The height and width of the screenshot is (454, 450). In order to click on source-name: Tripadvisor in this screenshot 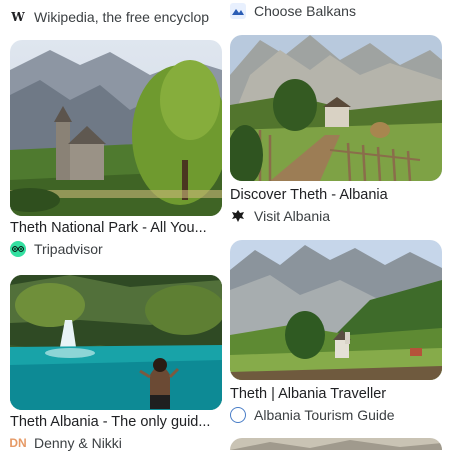, I will do `click(68, 249)`.